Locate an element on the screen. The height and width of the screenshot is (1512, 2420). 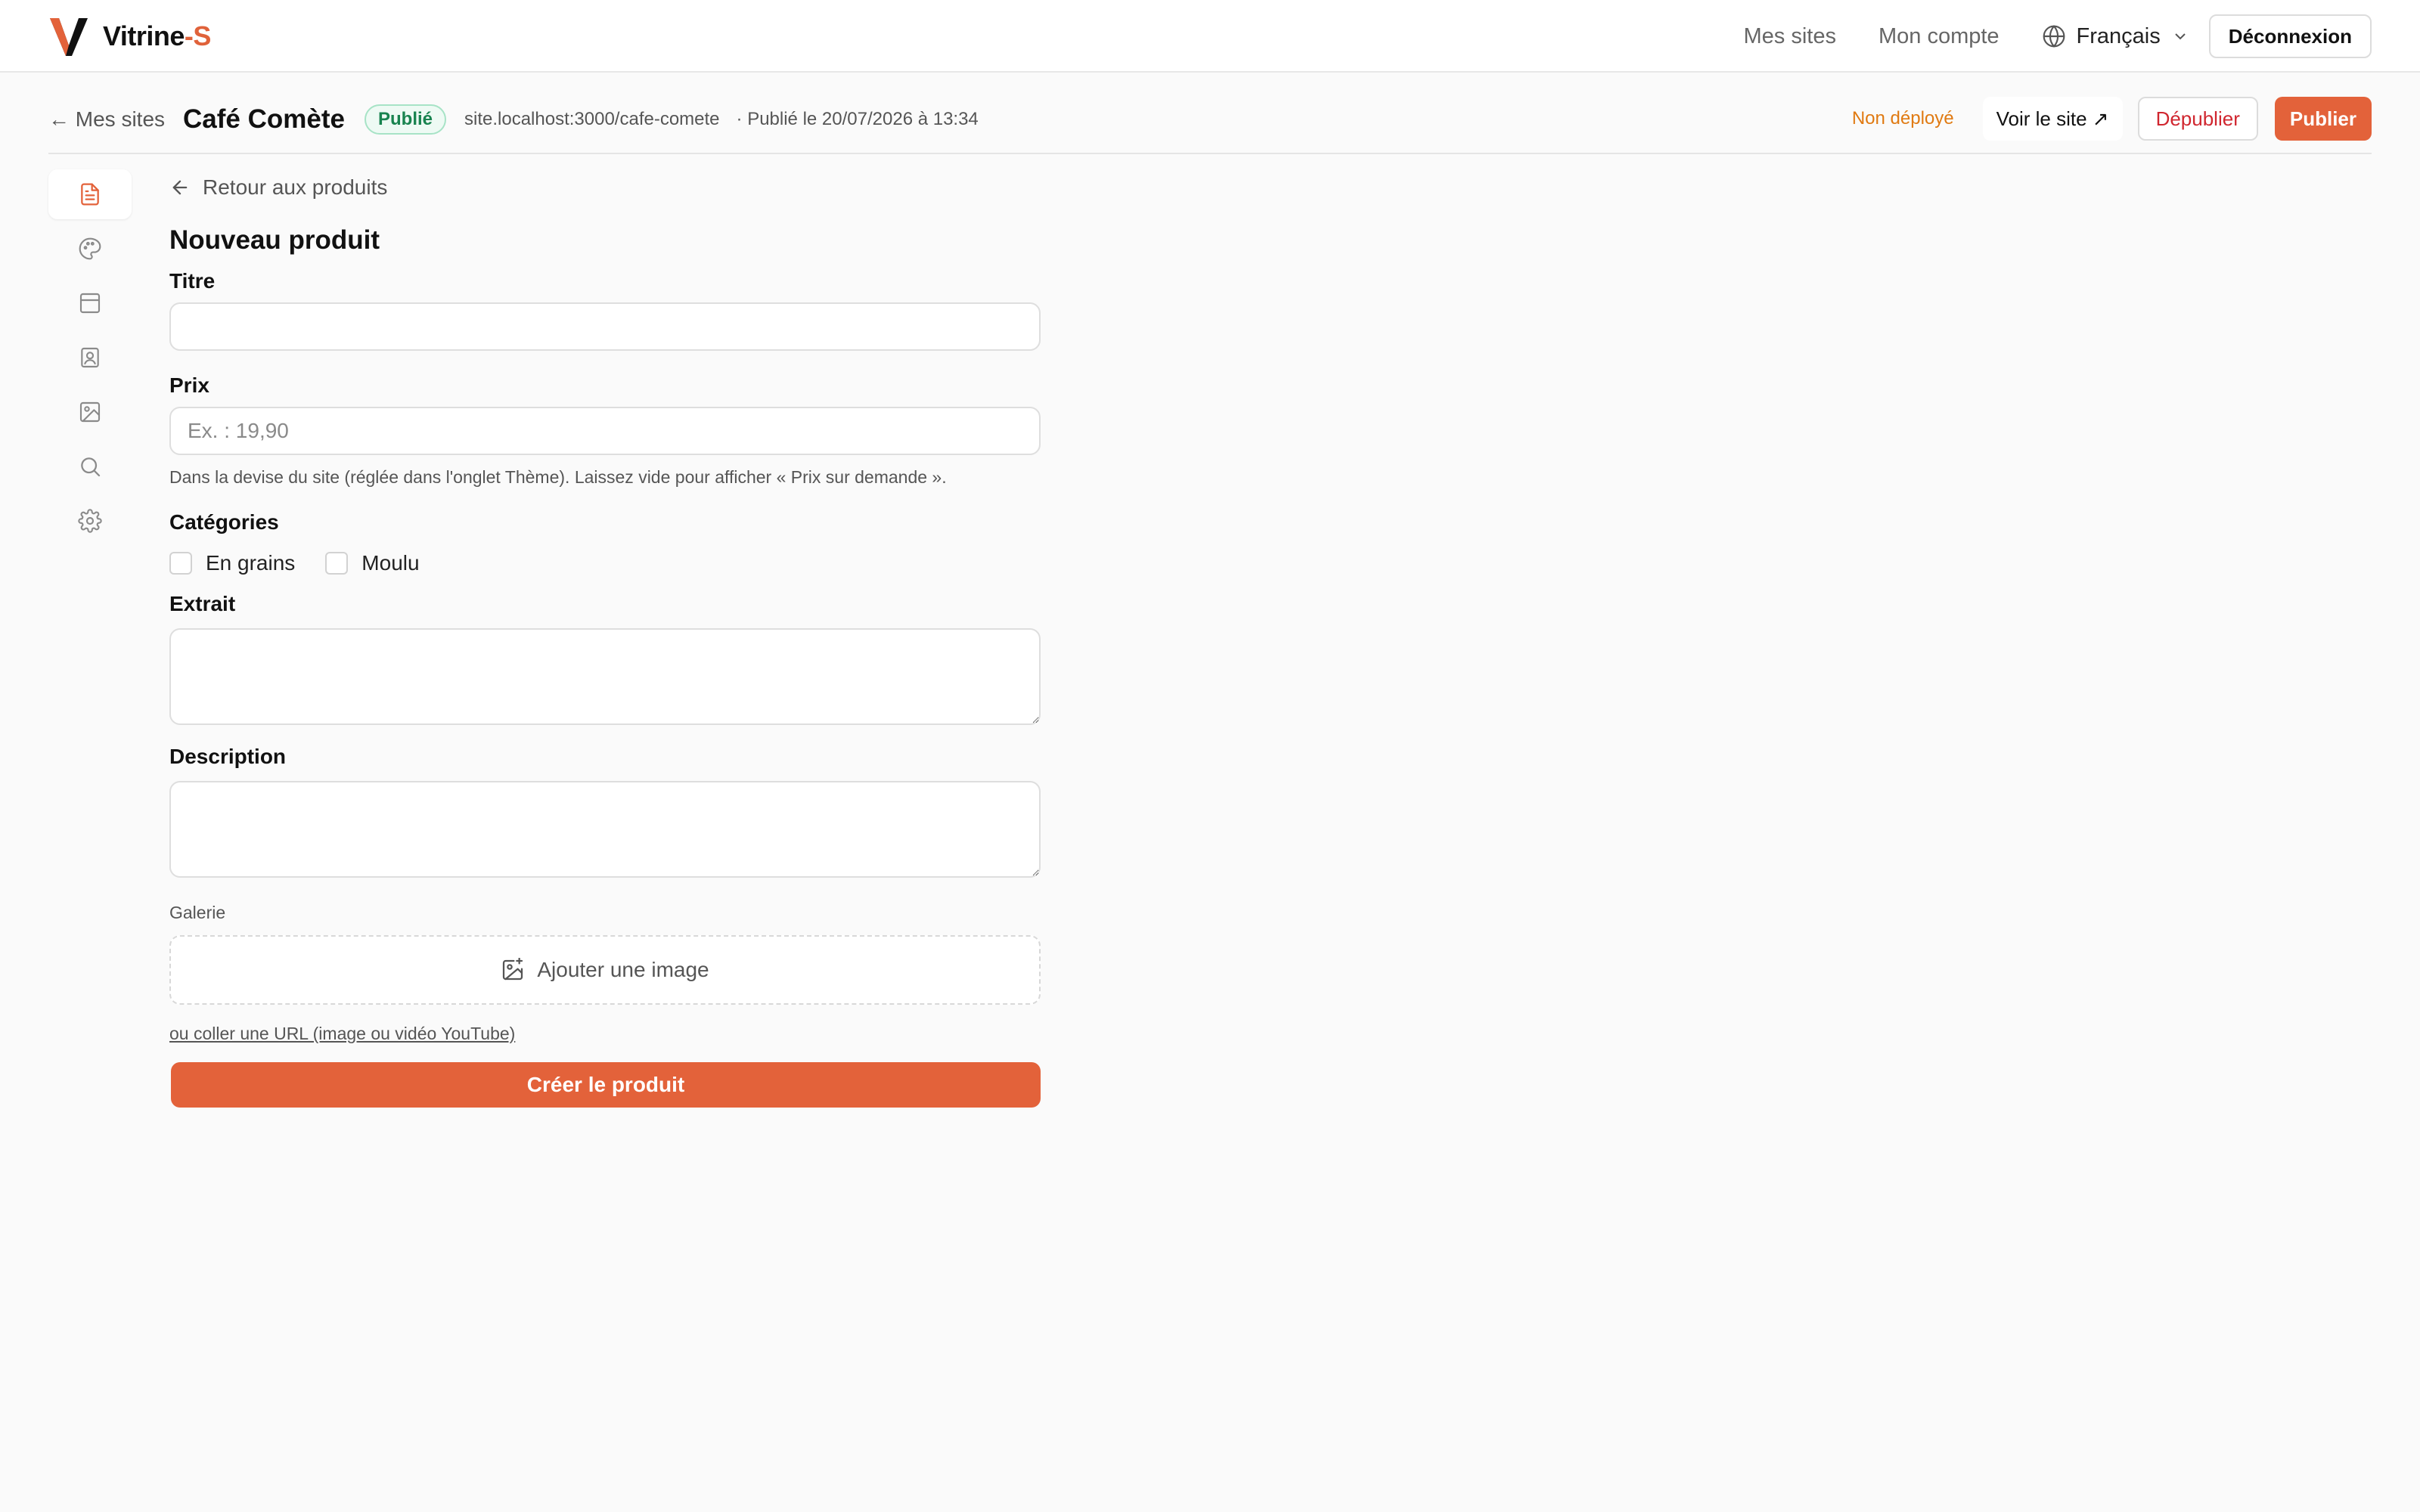
sidebar-item-pages is located at coordinates (90, 194).